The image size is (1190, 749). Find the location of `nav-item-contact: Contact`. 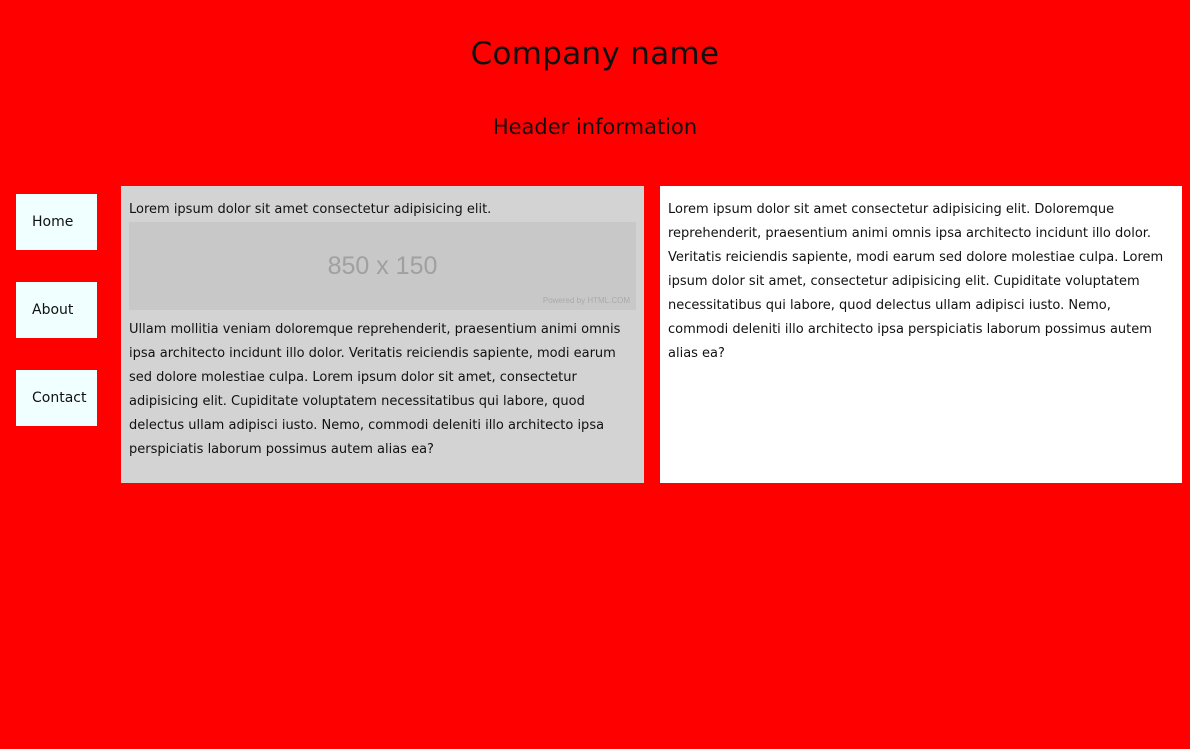

nav-item-contact: Contact is located at coordinates (56, 398).